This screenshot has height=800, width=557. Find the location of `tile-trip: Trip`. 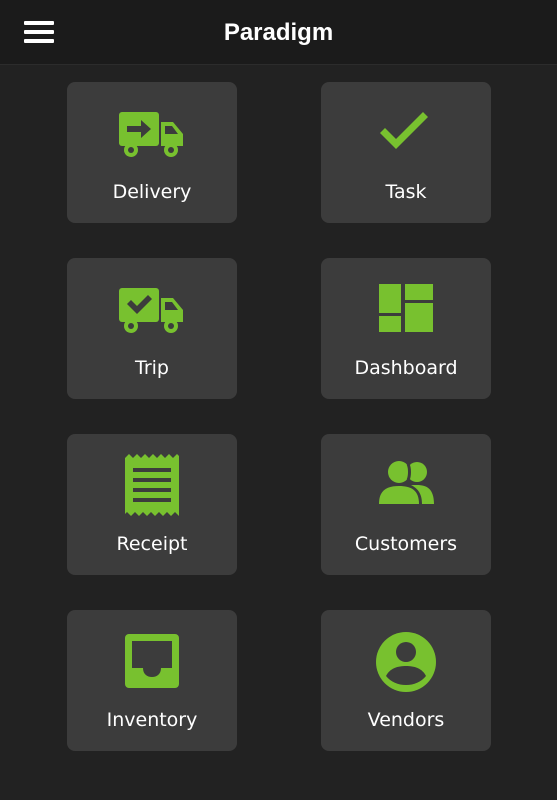

tile-trip: Trip is located at coordinates (152, 328).